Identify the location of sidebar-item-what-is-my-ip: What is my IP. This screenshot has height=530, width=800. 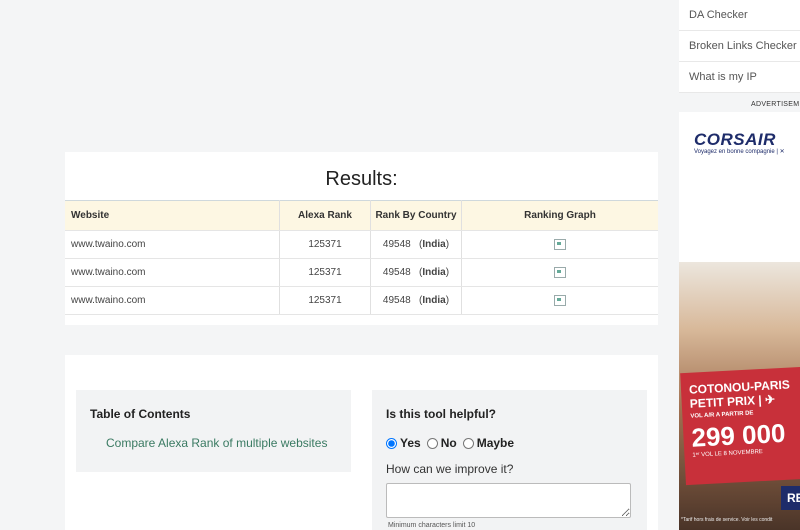
(739, 77).